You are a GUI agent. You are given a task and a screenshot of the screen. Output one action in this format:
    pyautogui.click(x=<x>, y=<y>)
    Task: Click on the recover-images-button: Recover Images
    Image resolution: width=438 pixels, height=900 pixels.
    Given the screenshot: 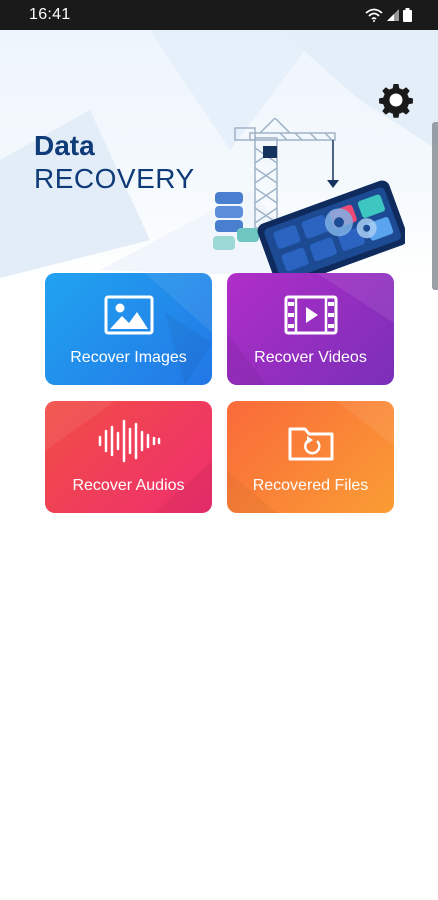 What is the action you would take?
    pyautogui.click(x=128, y=329)
    